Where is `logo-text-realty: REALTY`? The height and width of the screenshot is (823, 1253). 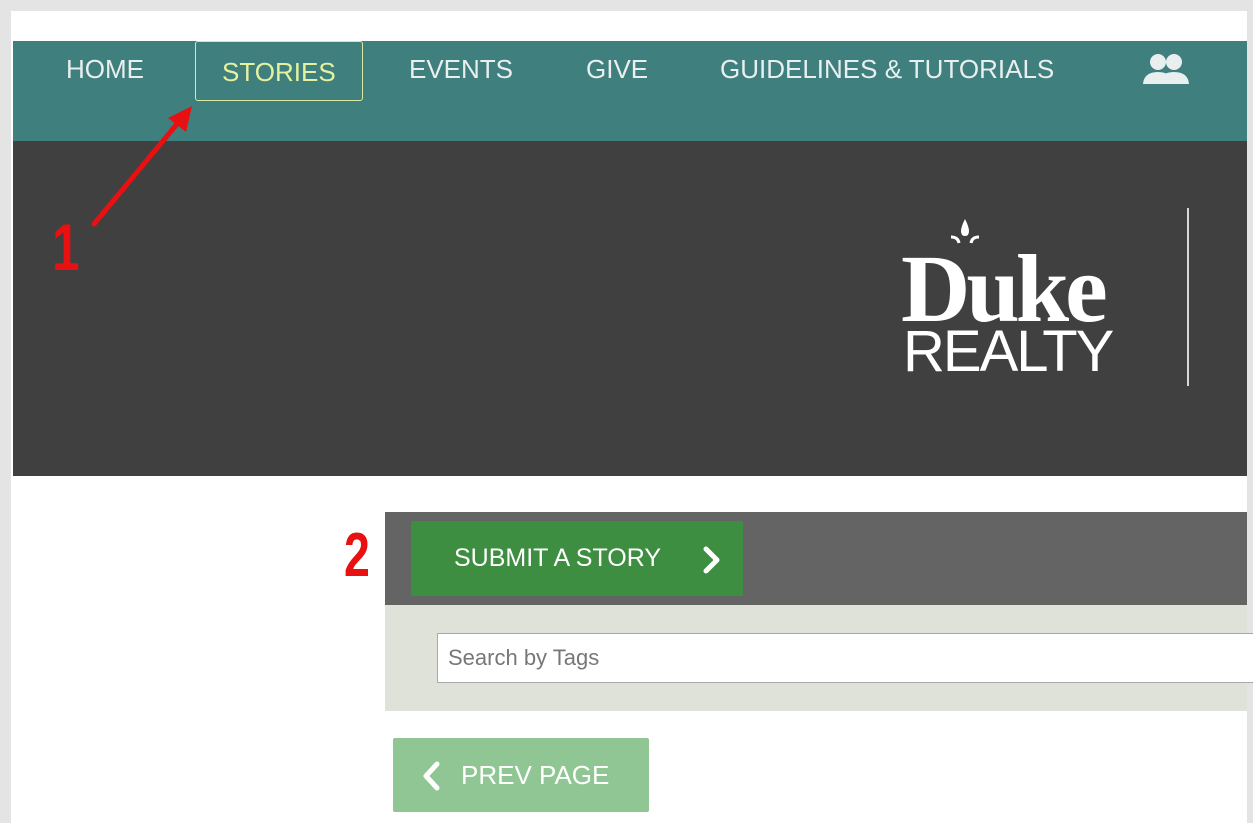
logo-text-realty: REALTY is located at coordinates (1008, 351).